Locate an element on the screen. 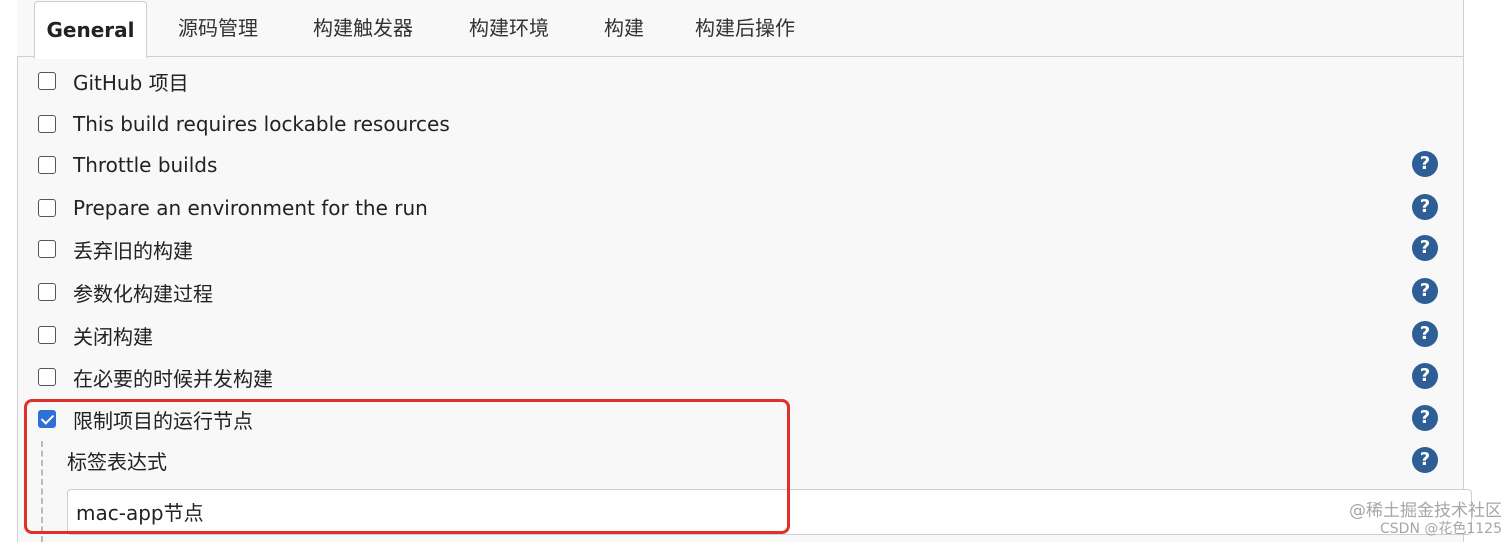 The height and width of the screenshot is (542, 1512). label-expression-input: mac-app节点 is located at coordinates (769, 512).